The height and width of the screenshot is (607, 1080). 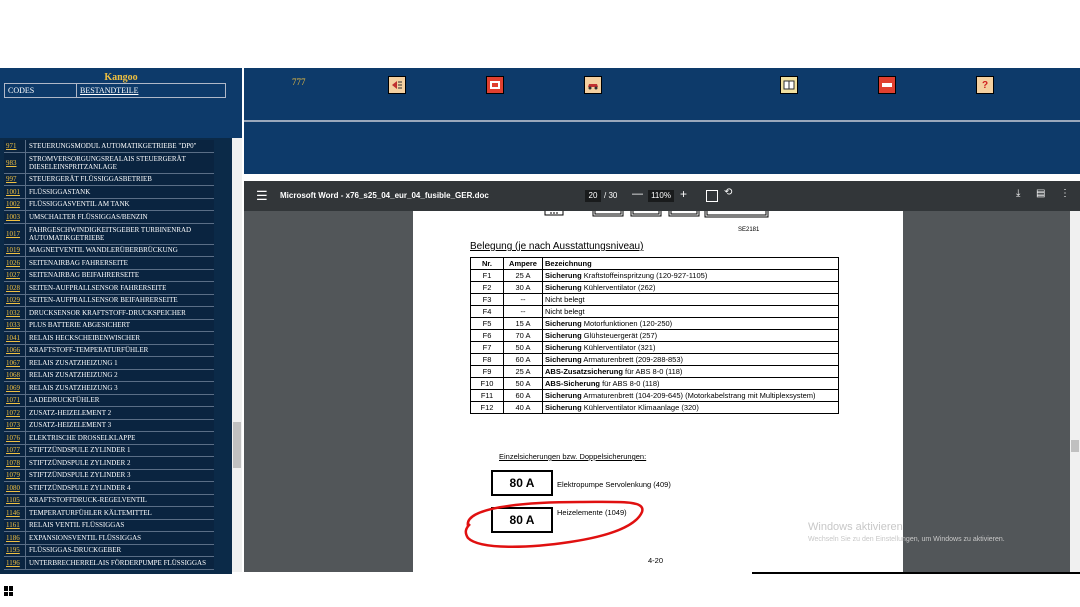 What do you see at coordinates (15, 162) in the screenshot?
I see `list-item-code: 983` at bounding box center [15, 162].